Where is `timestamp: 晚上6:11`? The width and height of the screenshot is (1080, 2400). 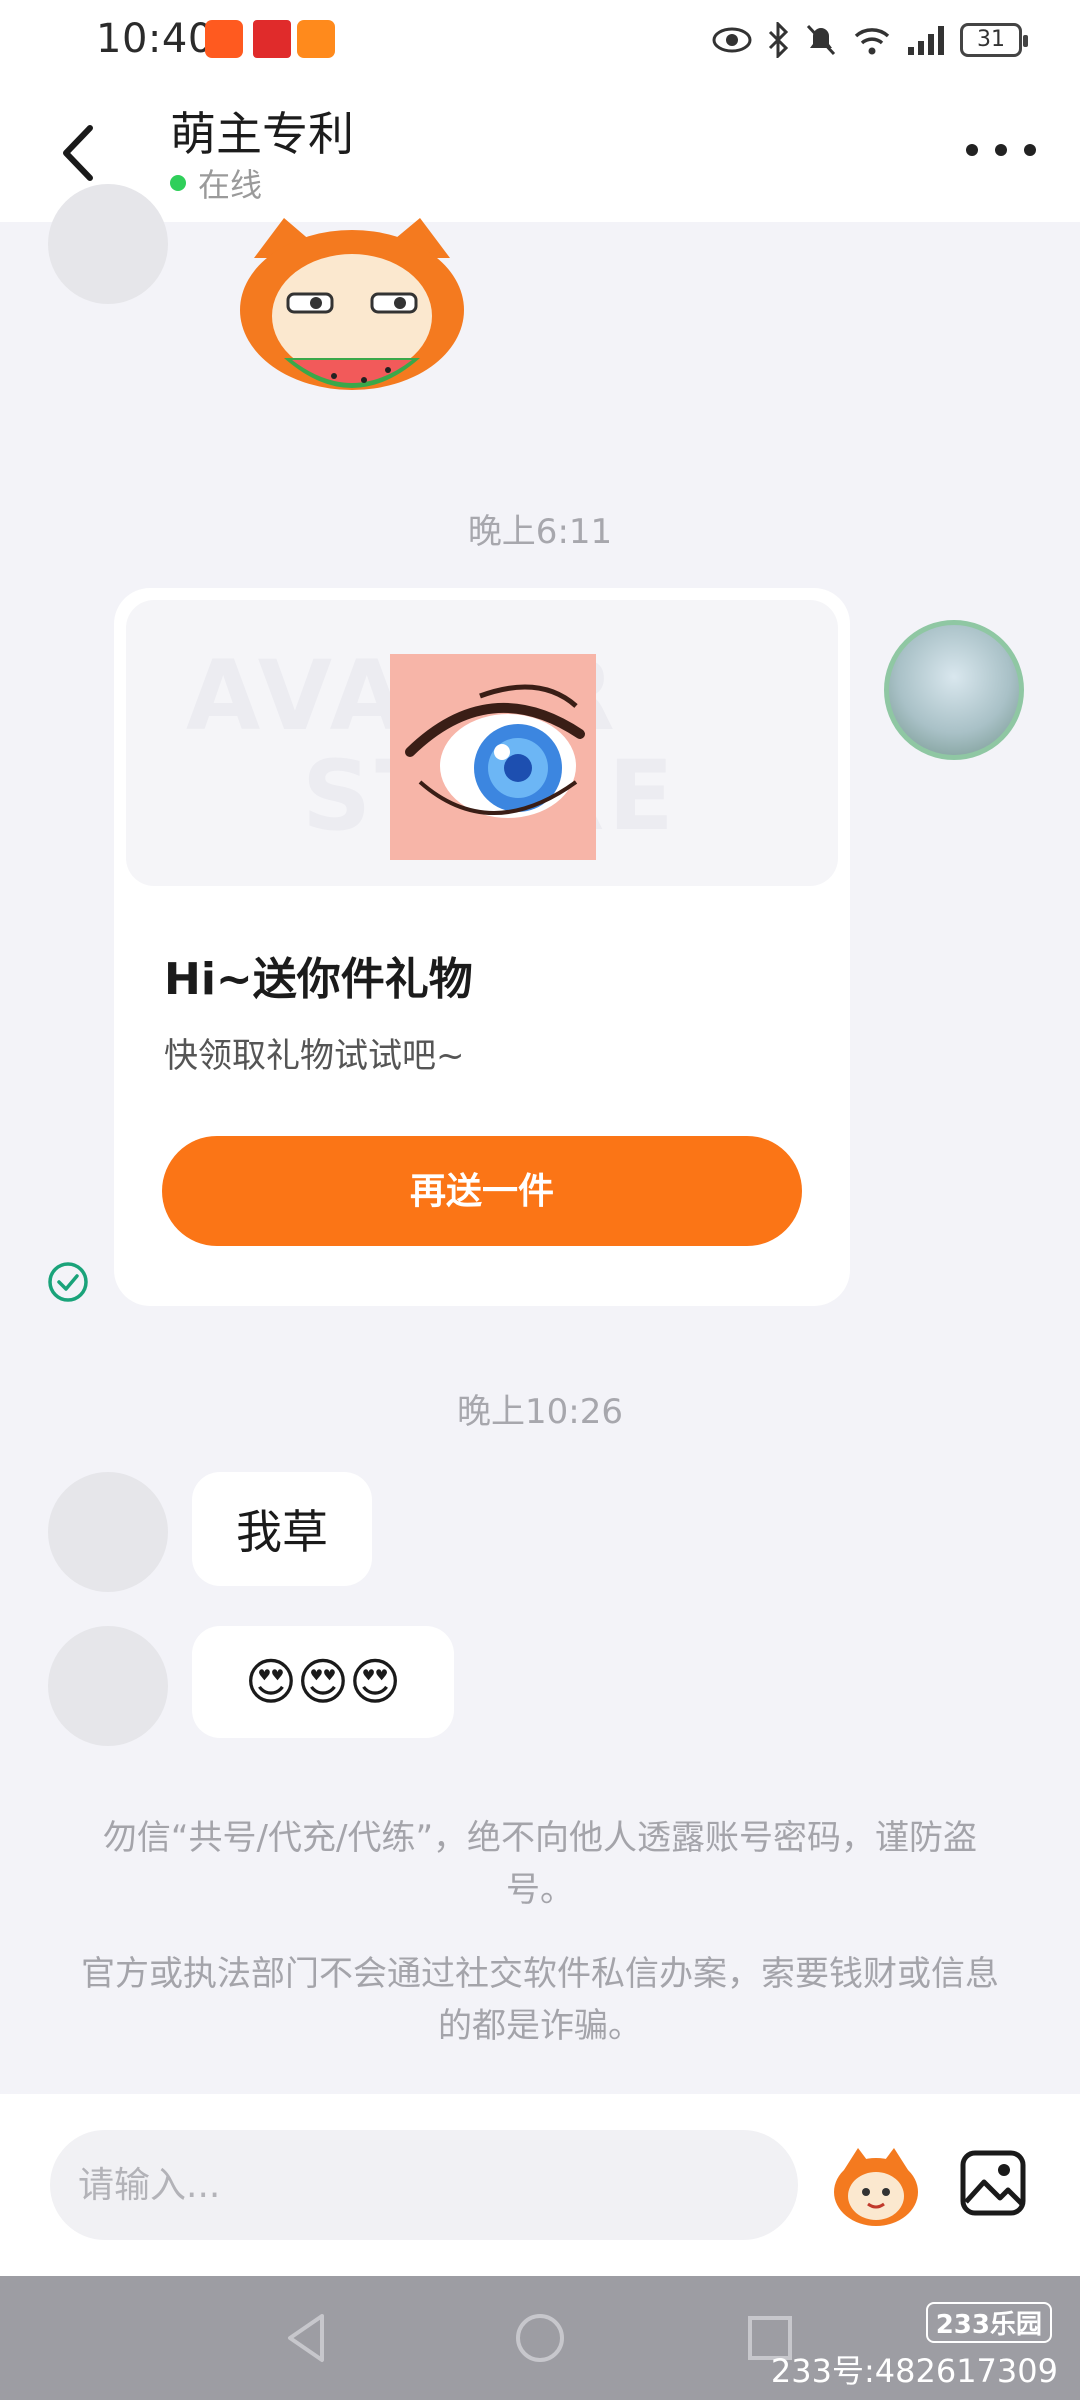 timestamp: 晚上6:11 is located at coordinates (540, 532).